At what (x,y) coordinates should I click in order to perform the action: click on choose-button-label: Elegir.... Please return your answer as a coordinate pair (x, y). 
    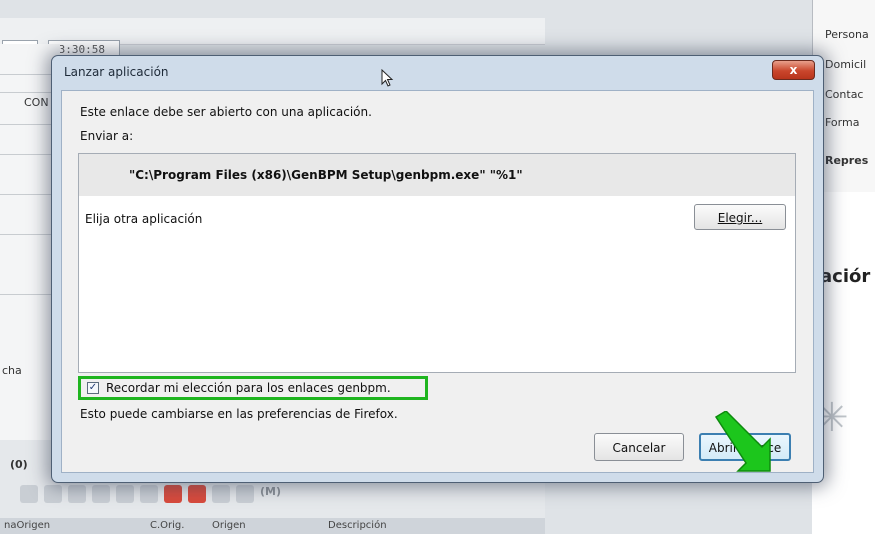
    Looking at the image, I should click on (740, 218).